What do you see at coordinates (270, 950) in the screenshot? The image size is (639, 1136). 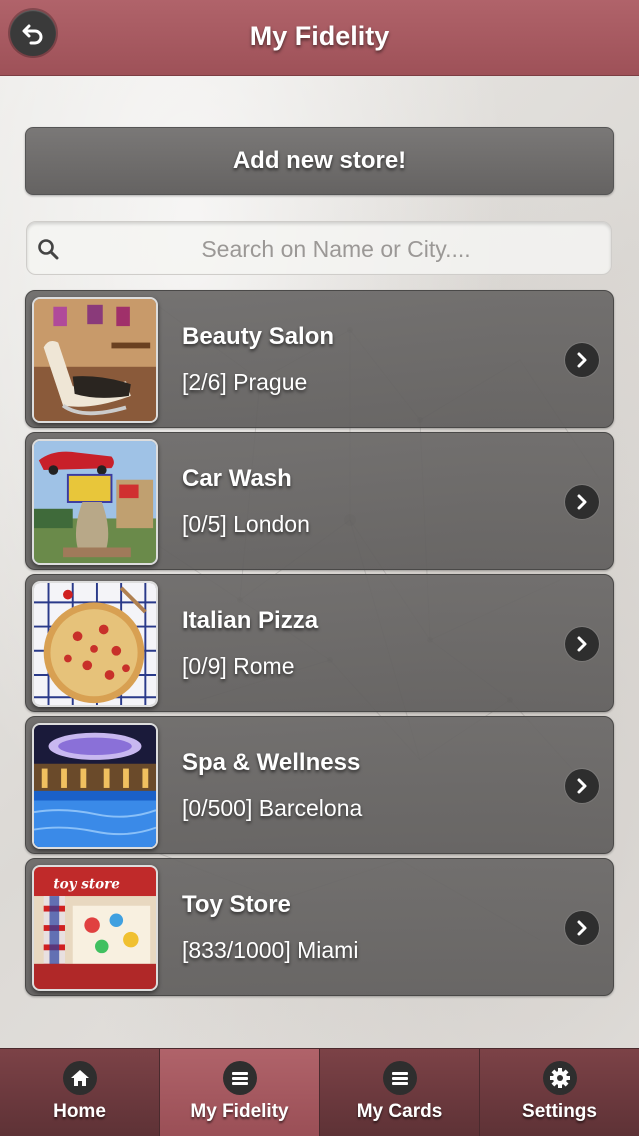 I see `store-subtitle: [833/1000] Miami` at bounding box center [270, 950].